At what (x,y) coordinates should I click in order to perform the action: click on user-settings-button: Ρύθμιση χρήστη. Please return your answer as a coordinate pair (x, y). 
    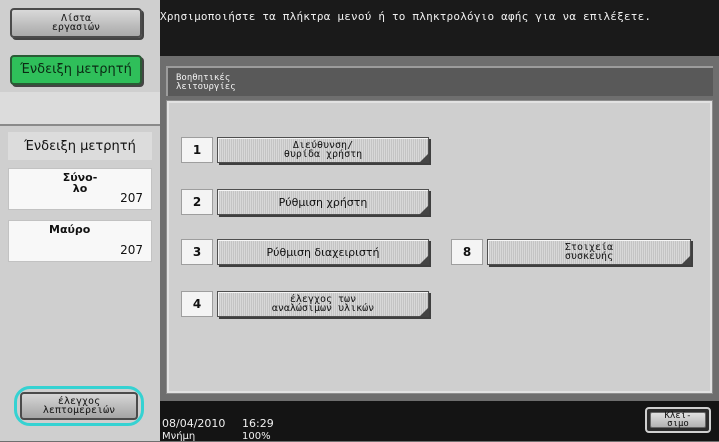
    Looking at the image, I should click on (323, 202).